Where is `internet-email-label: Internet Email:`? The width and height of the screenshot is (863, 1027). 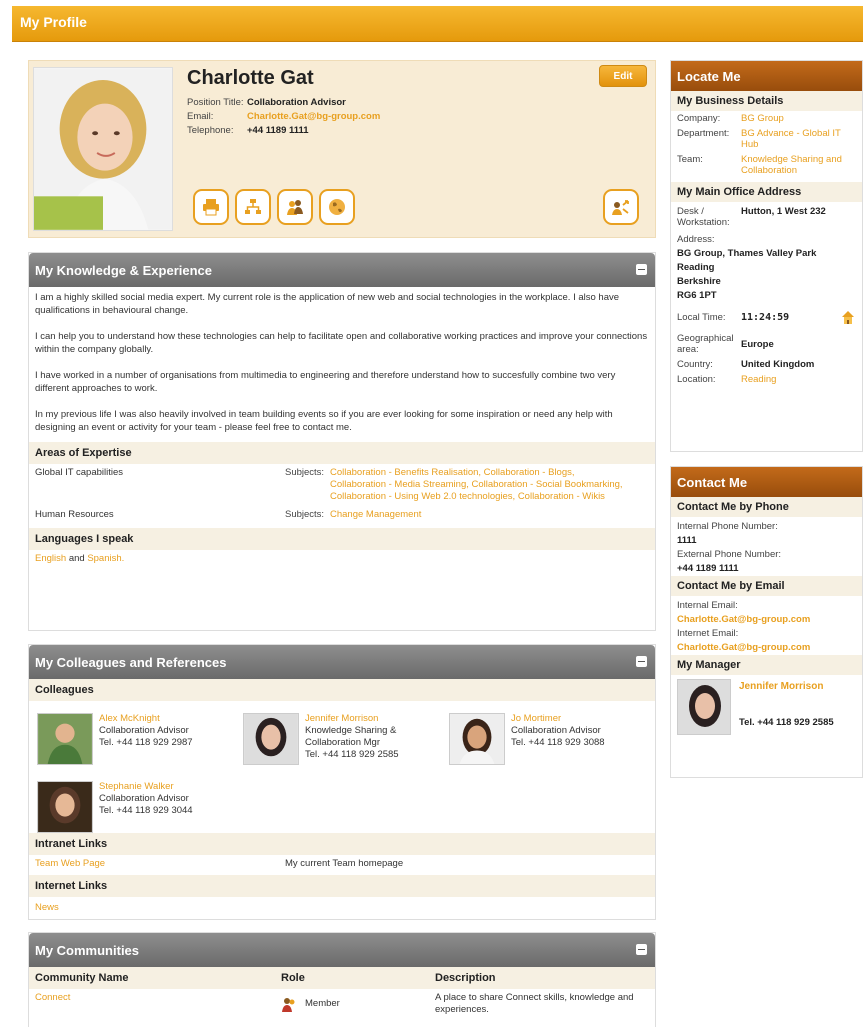
internet-email-label: Internet Email: is located at coordinates (708, 633).